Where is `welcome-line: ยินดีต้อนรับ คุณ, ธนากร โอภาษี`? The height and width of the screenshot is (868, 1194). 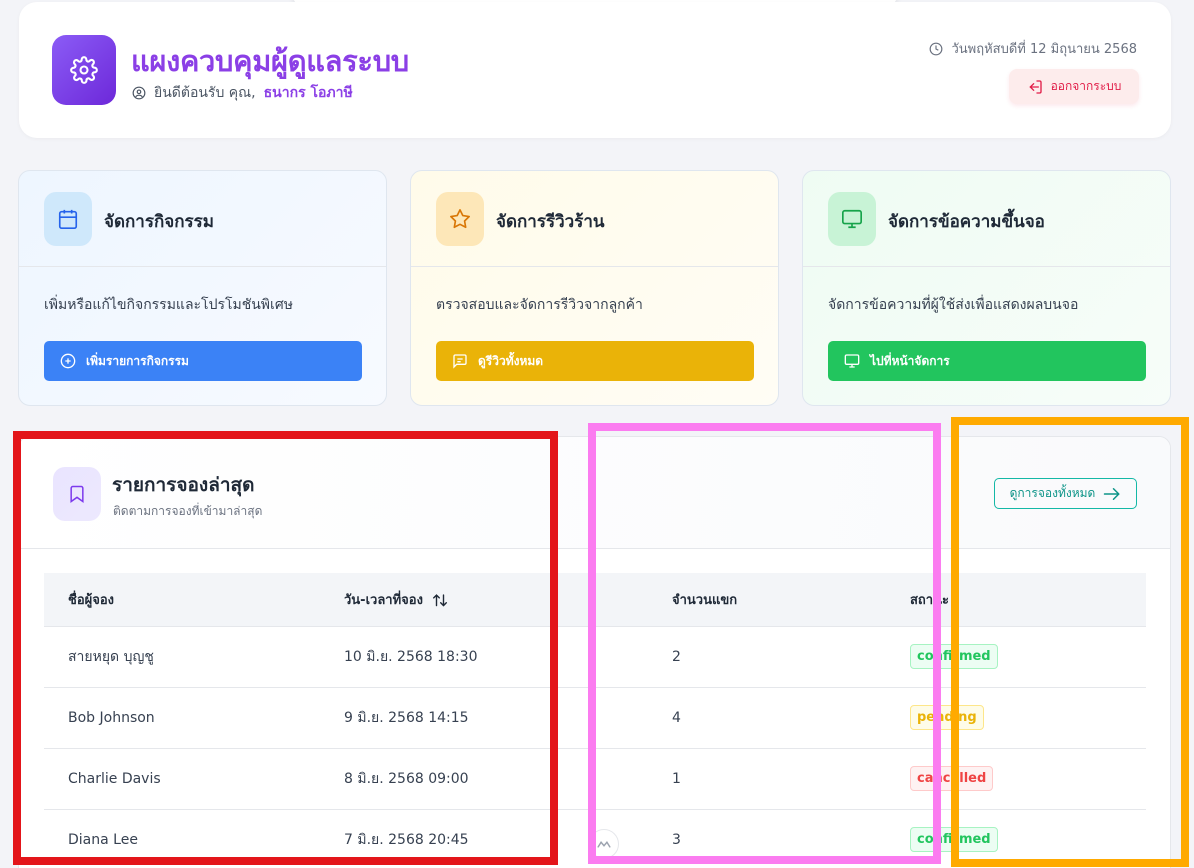 welcome-line: ยินดีต้อนรับ คุณ, ธนากร โอภาษี is located at coordinates (242, 93).